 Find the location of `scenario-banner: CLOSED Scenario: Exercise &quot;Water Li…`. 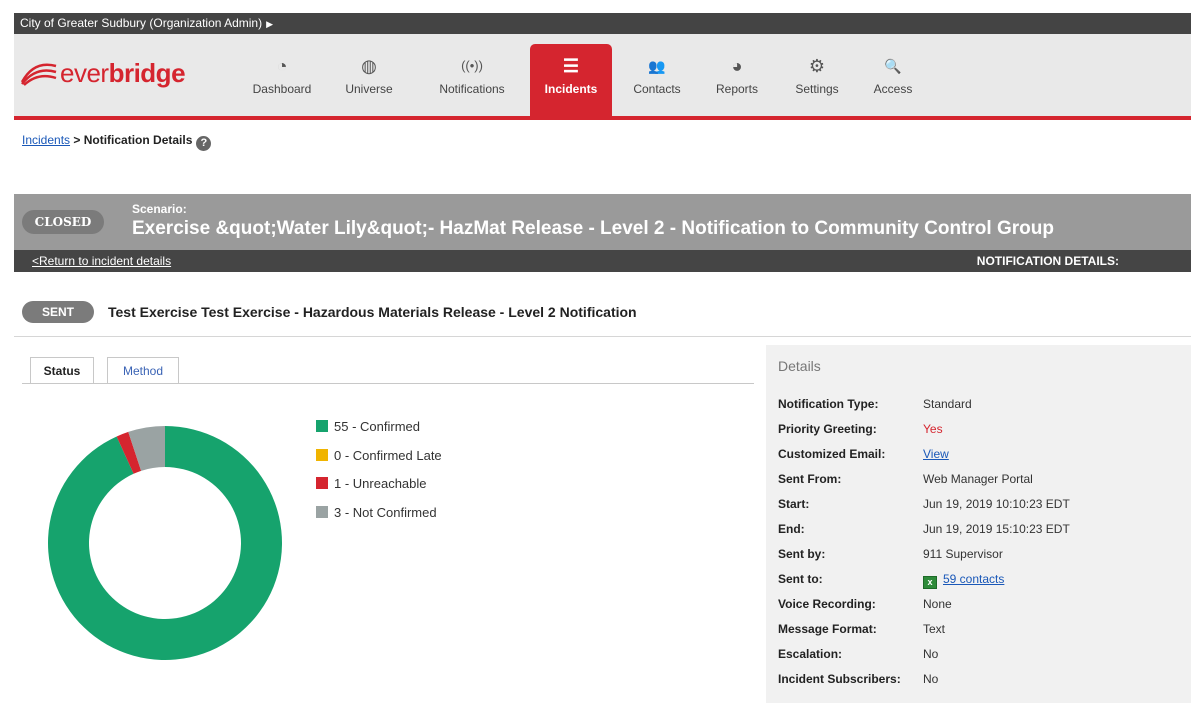

scenario-banner: CLOSED Scenario: Exercise &quot;Water Li… is located at coordinates (602, 222).